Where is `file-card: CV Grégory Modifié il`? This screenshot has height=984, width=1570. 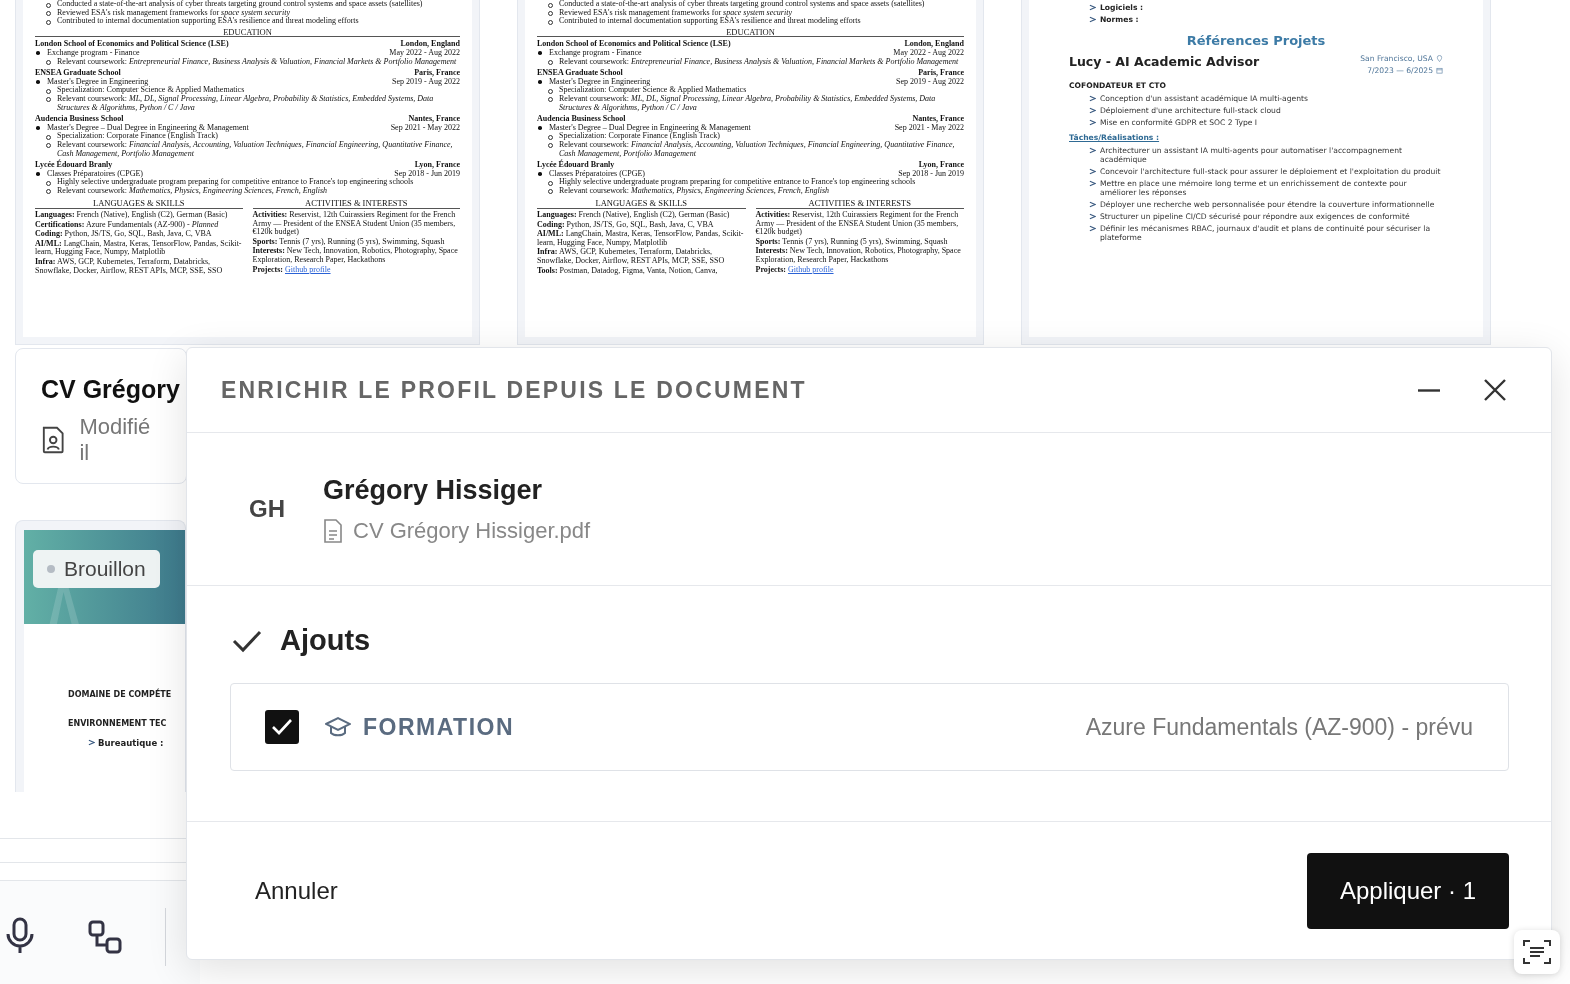
file-card: CV Grégory Modifié il is located at coordinates (101, 416).